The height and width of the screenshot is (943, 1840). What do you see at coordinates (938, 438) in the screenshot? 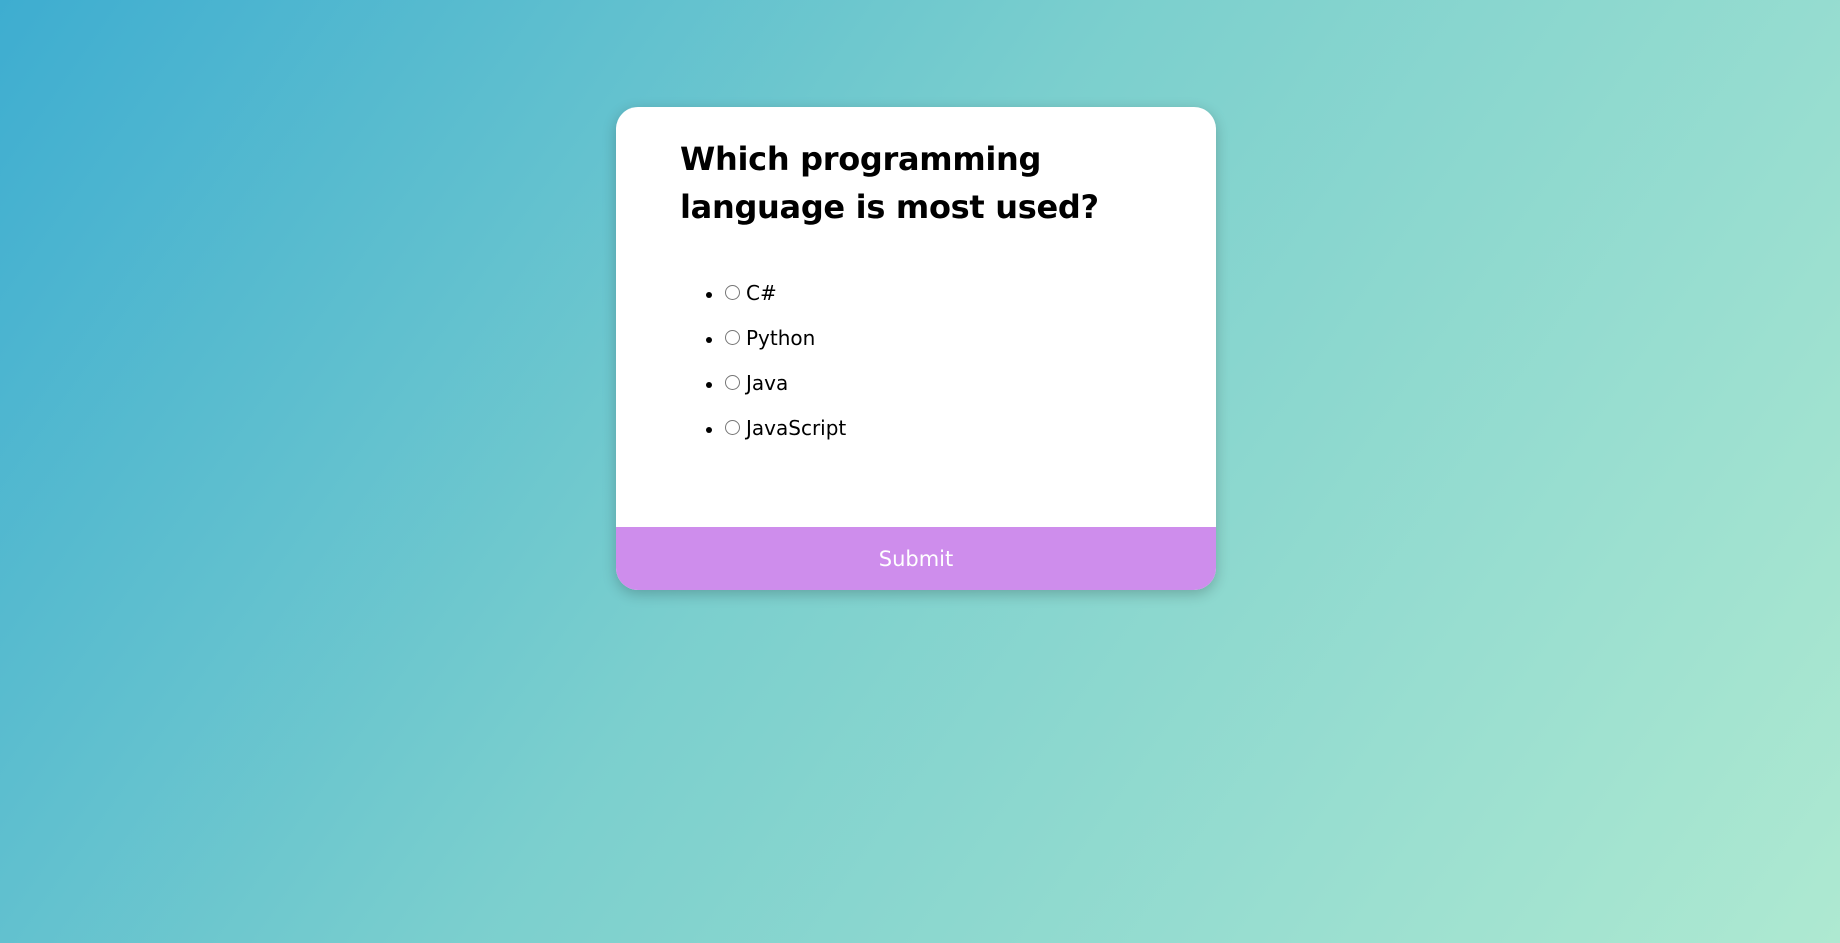
I see `answer-item-javascript: JavaScript` at bounding box center [938, 438].